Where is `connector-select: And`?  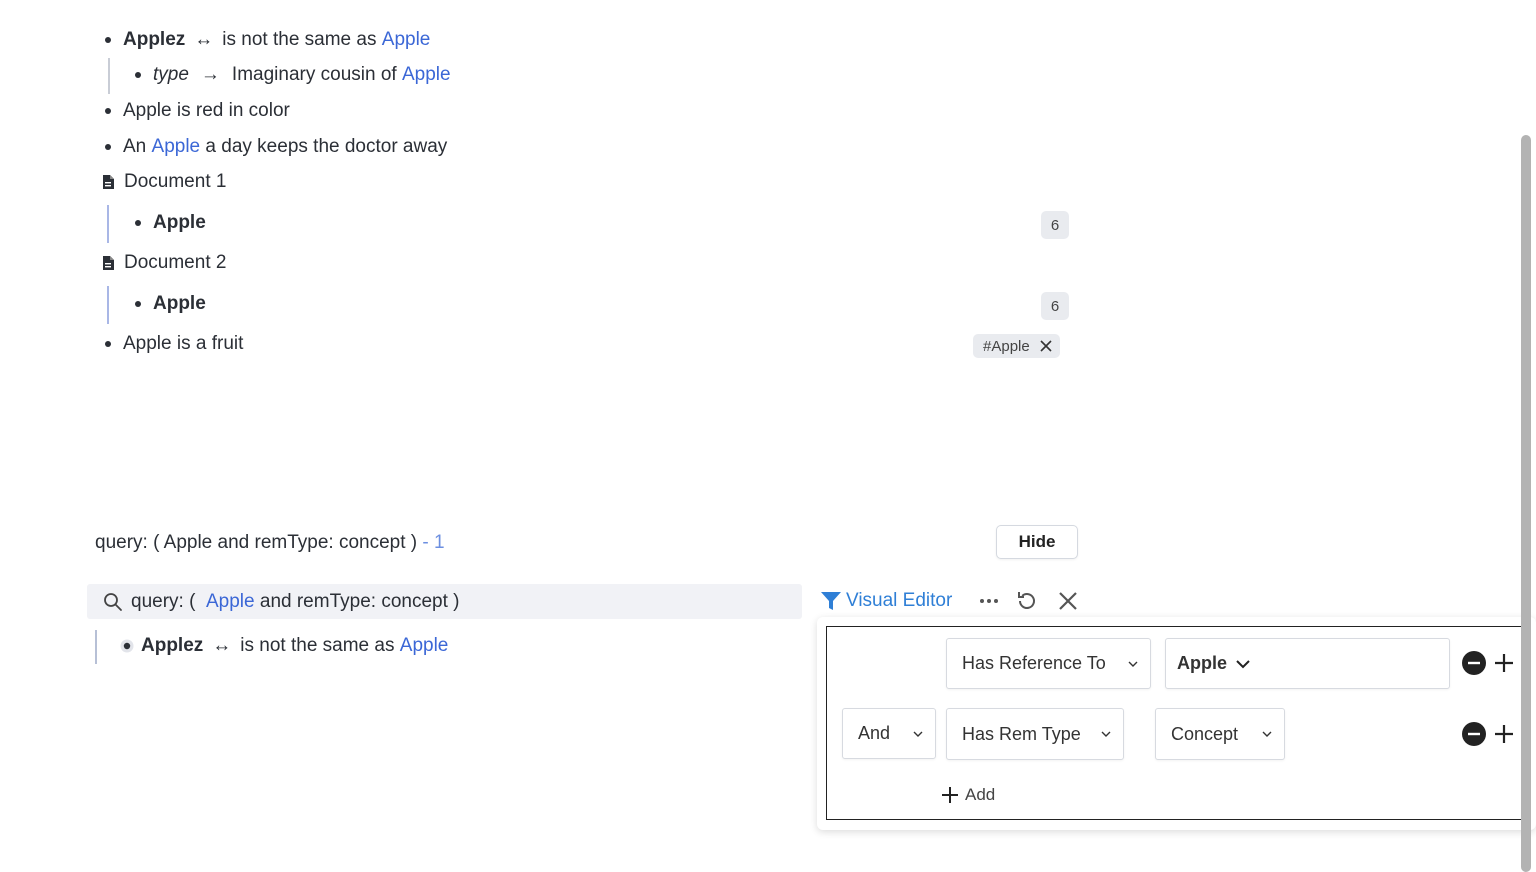 connector-select: And is located at coordinates (889, 733).